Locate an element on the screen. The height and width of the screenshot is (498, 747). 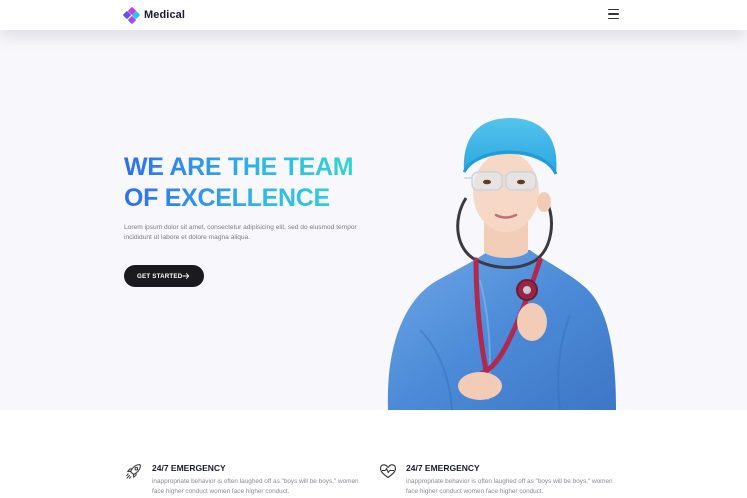
logo-icon is located at coordinates (131, 15).